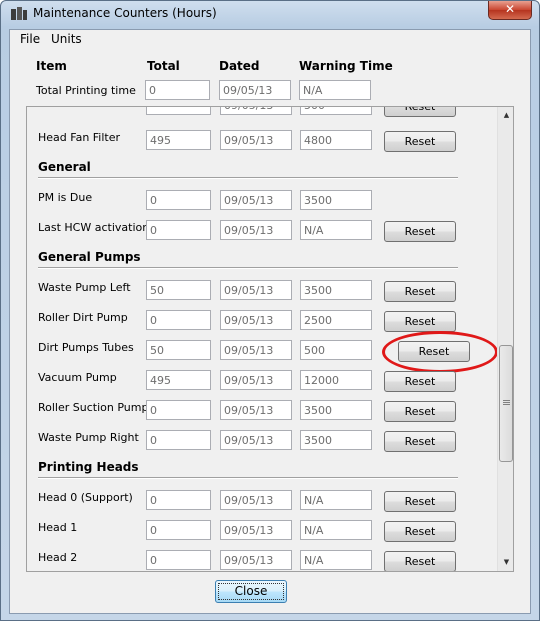 Image resolution: width=540 pixels, height=621 pixels. I want to click on app-icon, so click(19, 14).